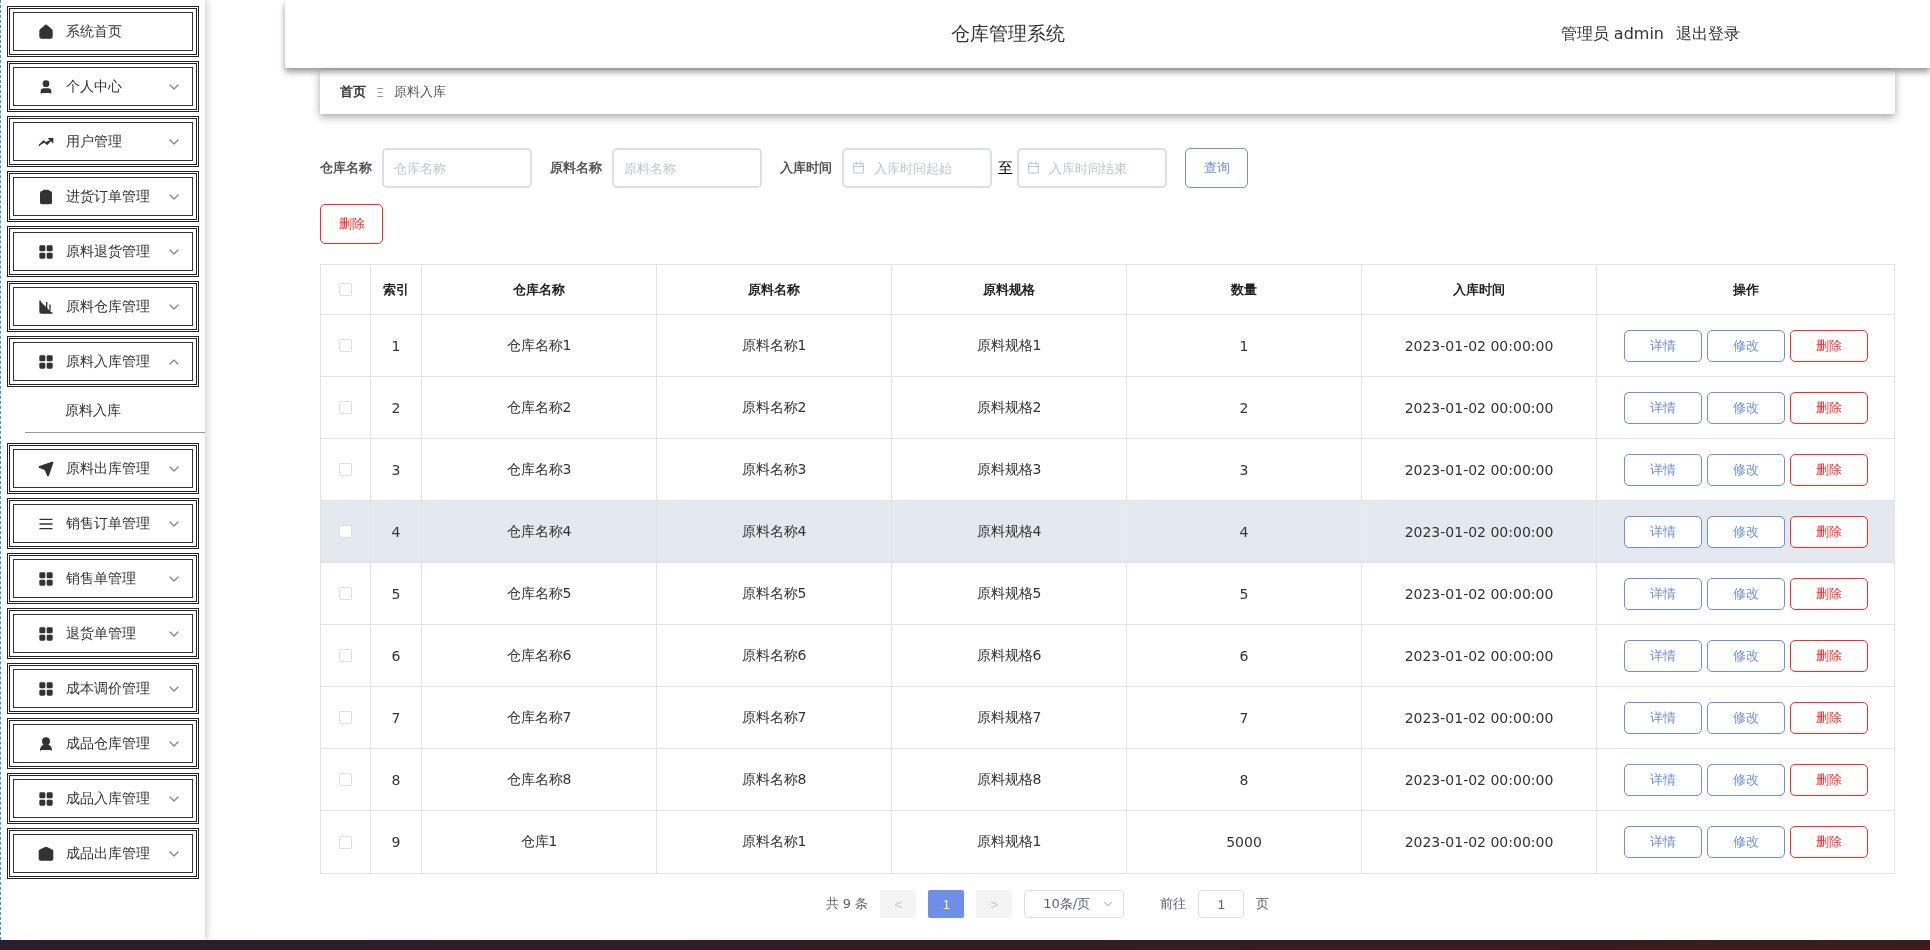 The width and height of the screenshot is (1930, 950). Describe the element at coordinates (1216, 168) in the screenshot. I see `search-button: 查询` at that location.